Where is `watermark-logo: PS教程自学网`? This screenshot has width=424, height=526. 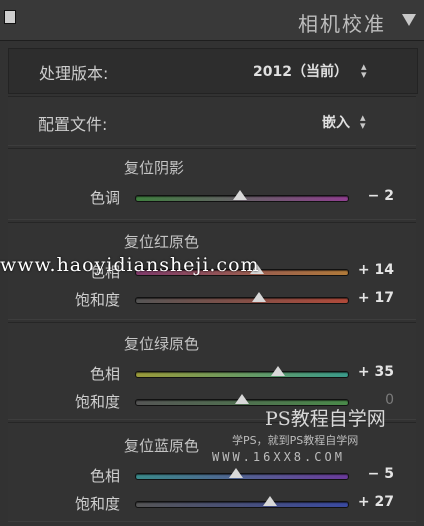 watermark-logo: PS教程自学网 is located at coordinates (325, 419).